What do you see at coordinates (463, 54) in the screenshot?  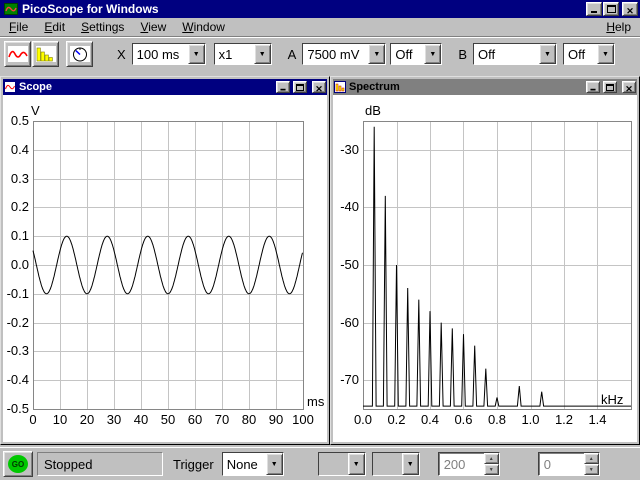 I see `channel-b-label: B` at bounding box center [463, 54].